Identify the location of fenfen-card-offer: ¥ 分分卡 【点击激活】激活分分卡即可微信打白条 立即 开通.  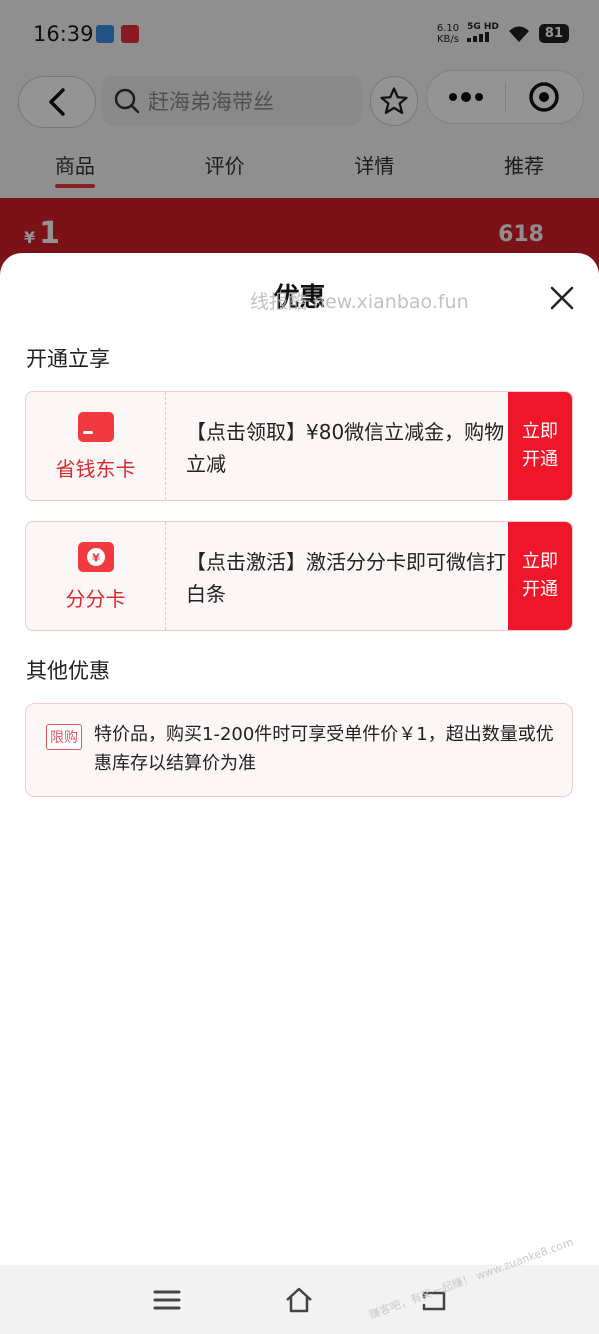
(299, 576).